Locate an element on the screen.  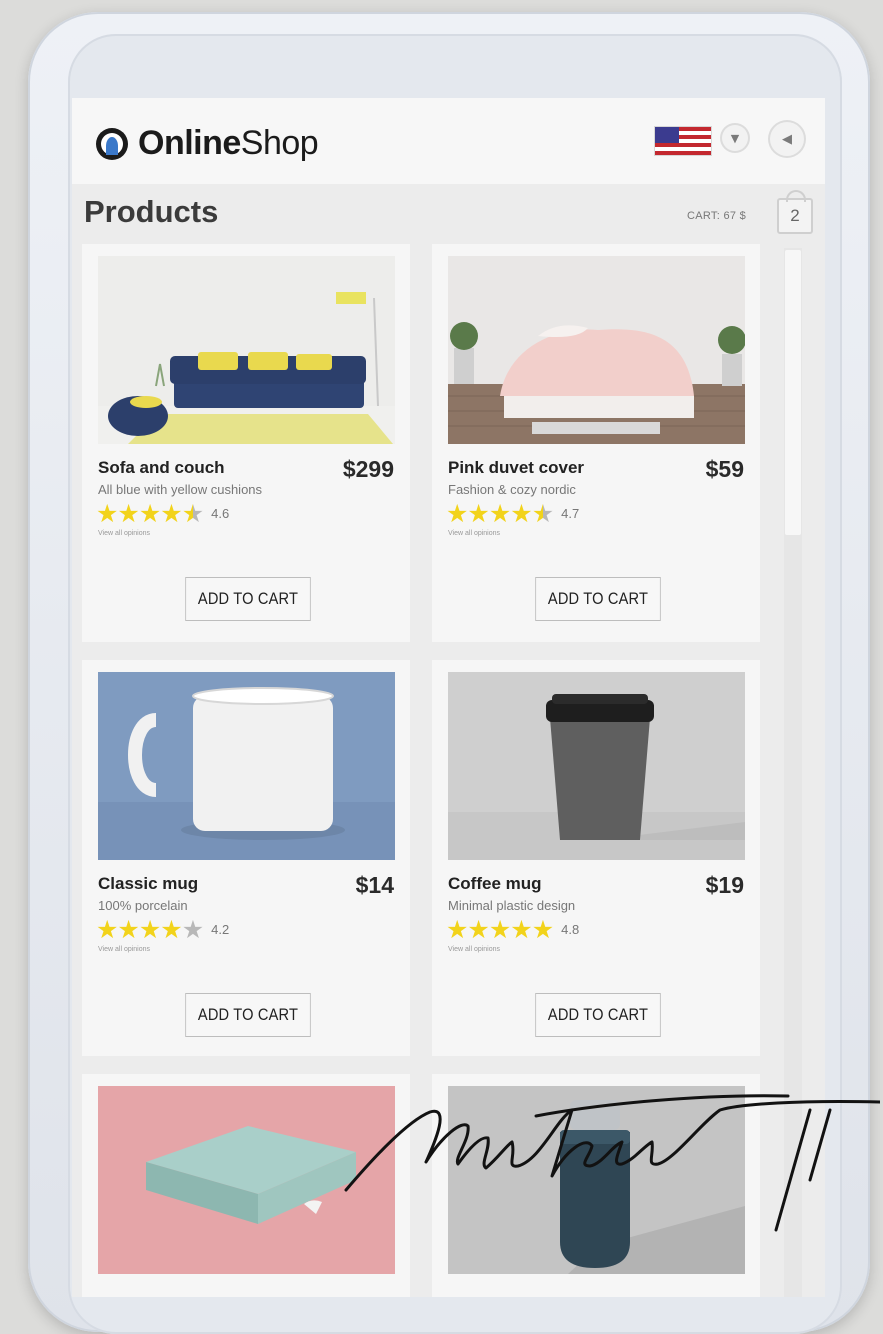
rating-value: 4.8 is located at coordinates (570, 929).